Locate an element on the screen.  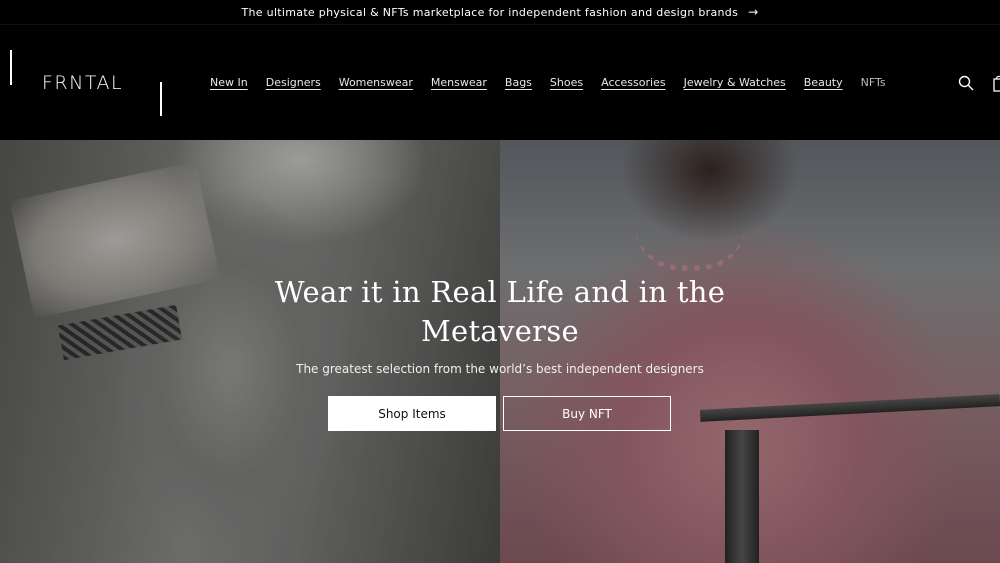
nav-item-womenswear: Womenswear is located at coordinates (376, 82).